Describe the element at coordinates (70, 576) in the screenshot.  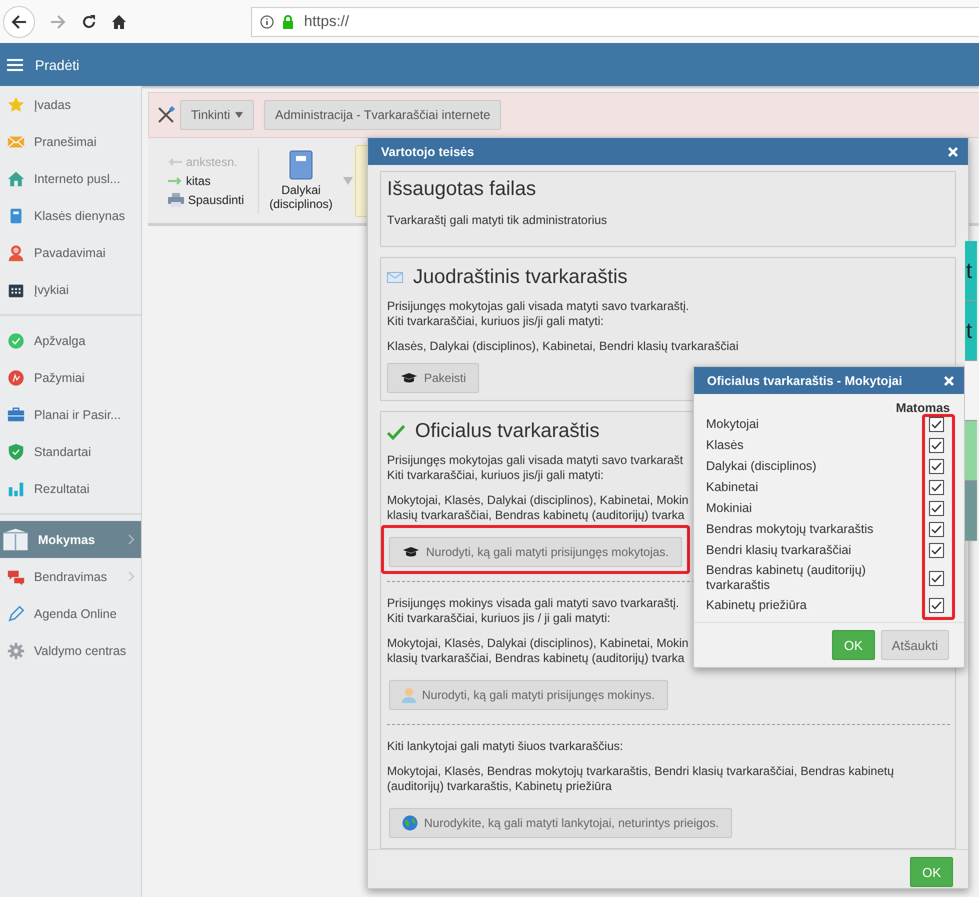
I see `sidebar-item: Bendravimas` at that location.